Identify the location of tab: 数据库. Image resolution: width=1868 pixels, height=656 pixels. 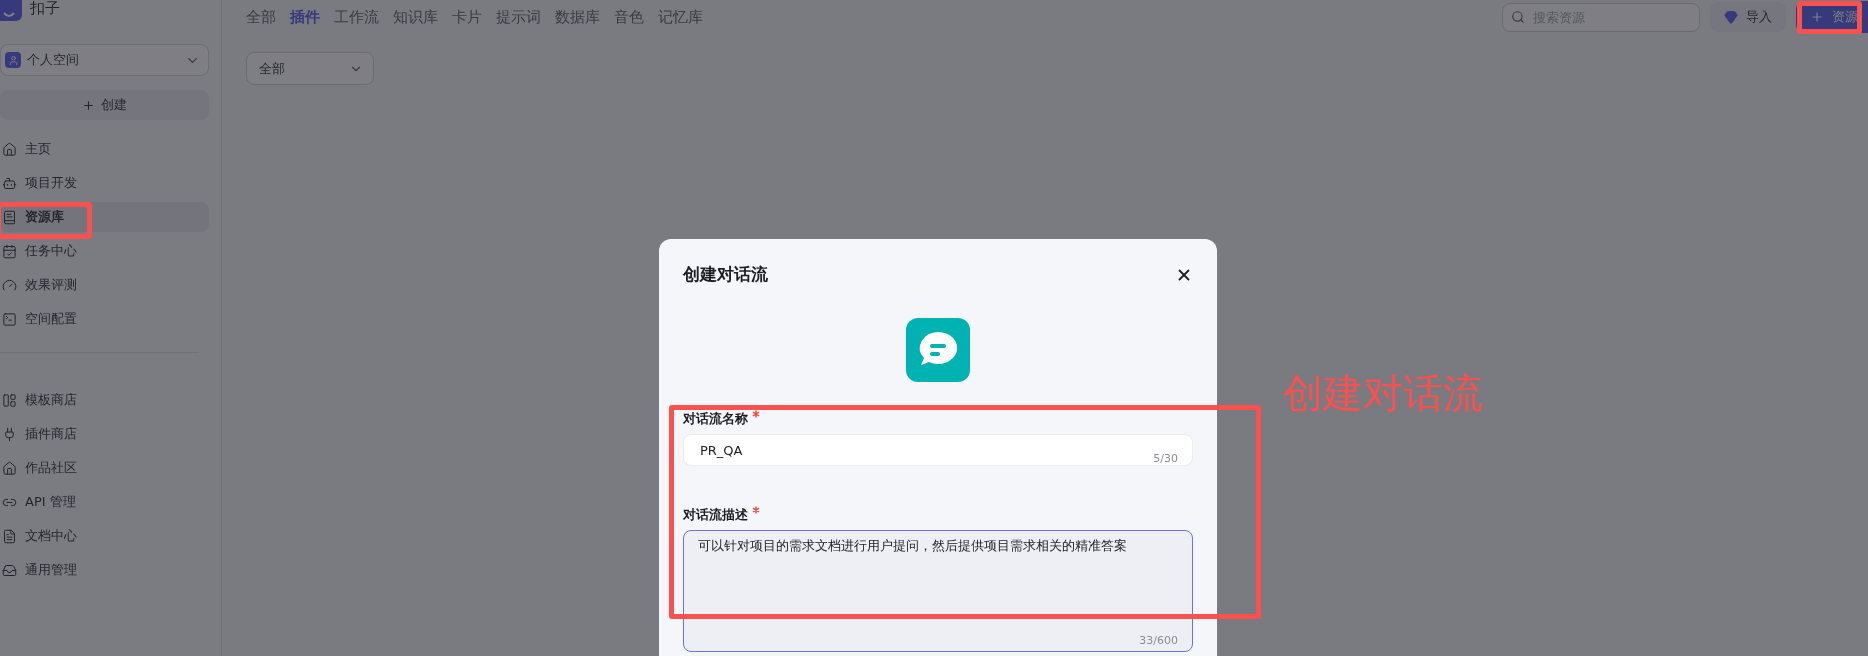
(577, 17).